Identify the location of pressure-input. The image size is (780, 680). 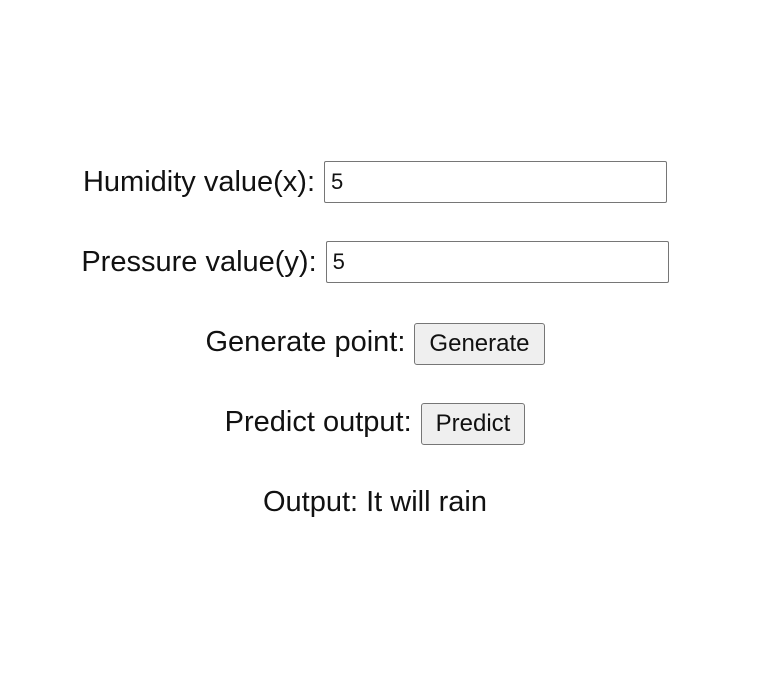
(497, 262).